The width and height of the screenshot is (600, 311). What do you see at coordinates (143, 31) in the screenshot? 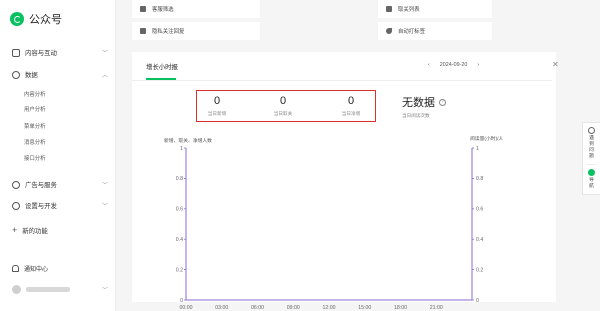
I see `reply-icon` at bounding box center [143, 31].